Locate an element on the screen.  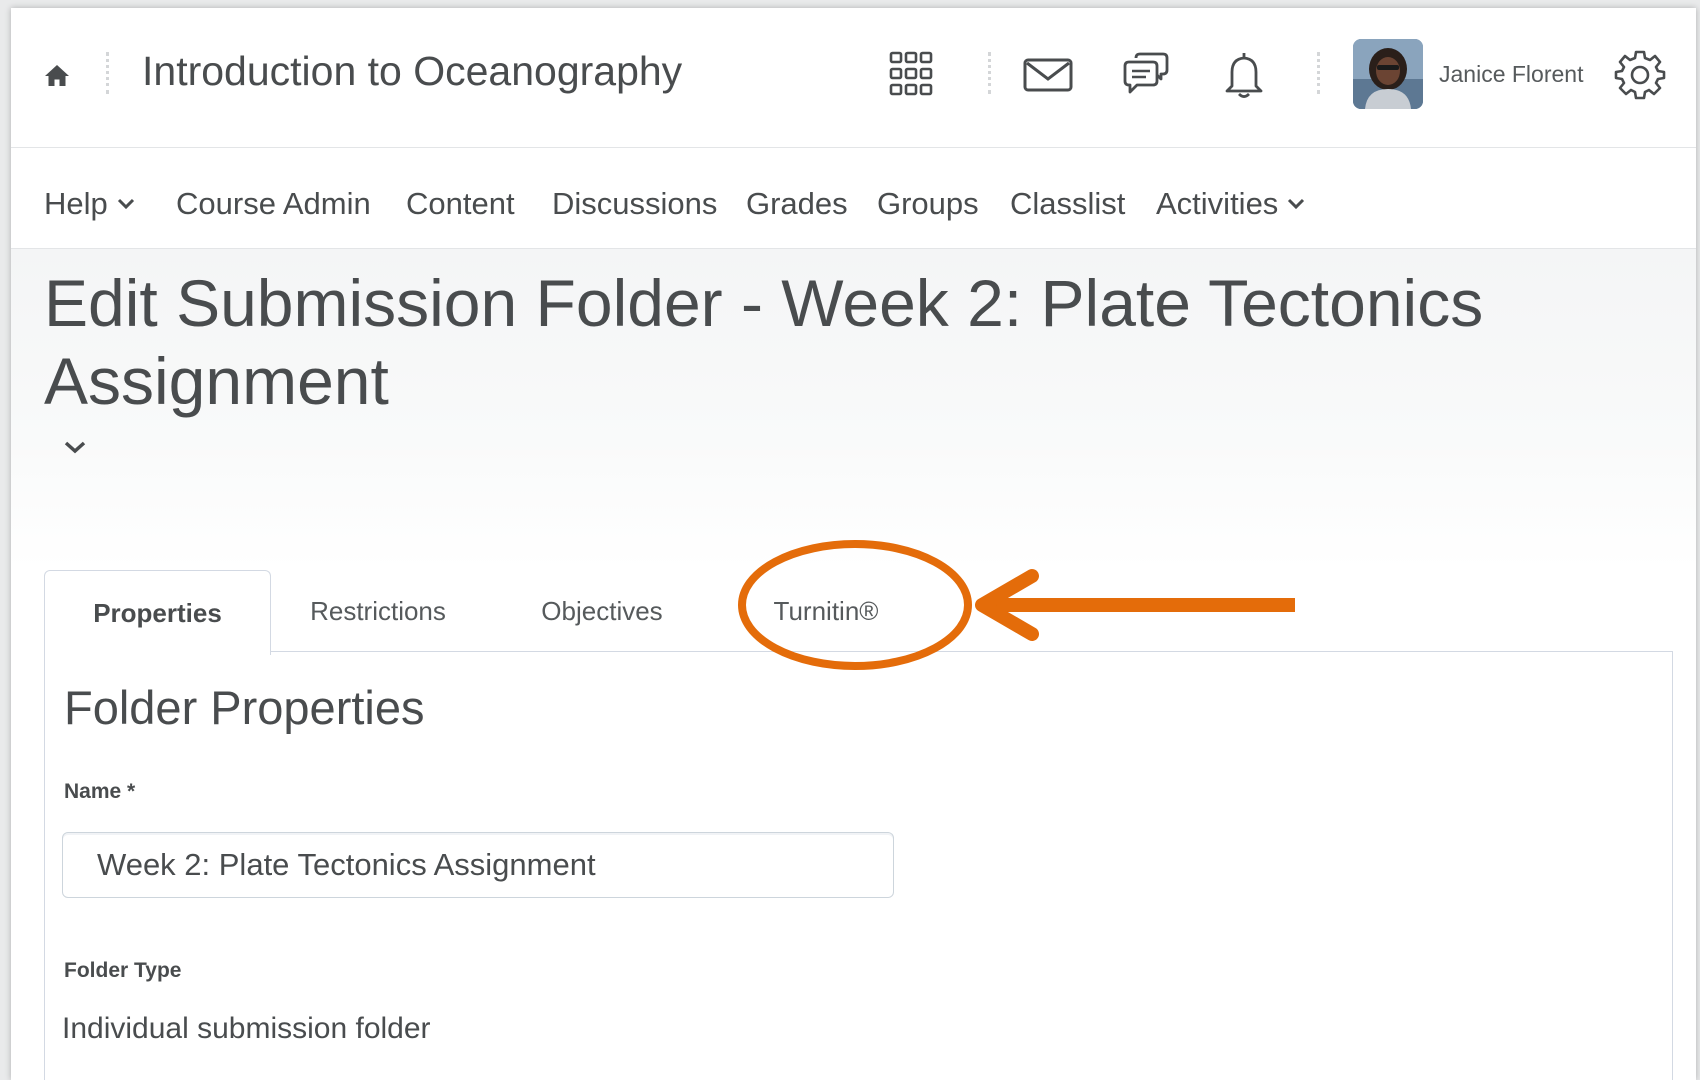
nav-course-admin: Course Admin is located at coordinates (273, 204).